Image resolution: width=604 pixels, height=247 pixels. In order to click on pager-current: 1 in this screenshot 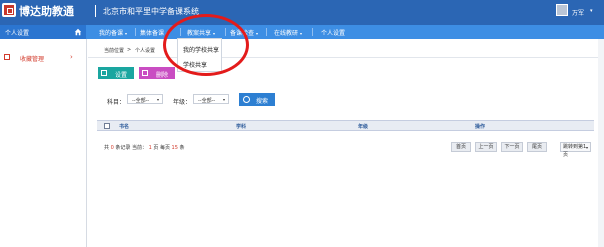, I will do `click(150, 148)`.